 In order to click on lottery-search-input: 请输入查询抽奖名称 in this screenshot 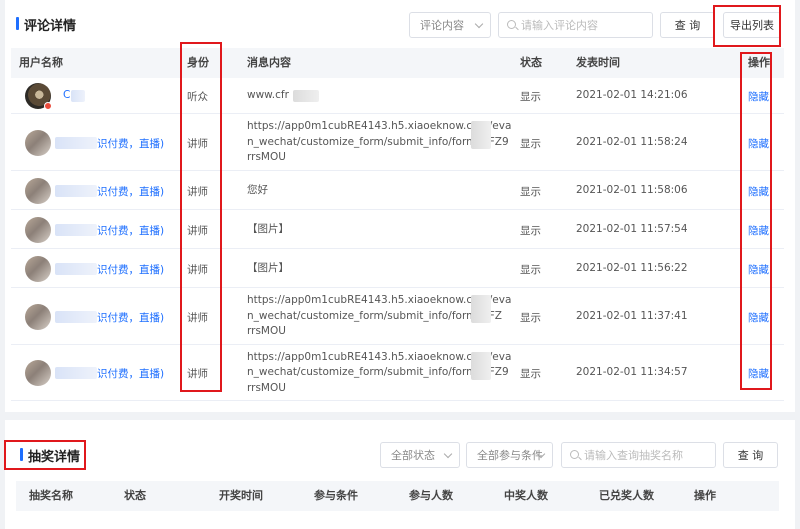, I will do `click(638, 455)`.